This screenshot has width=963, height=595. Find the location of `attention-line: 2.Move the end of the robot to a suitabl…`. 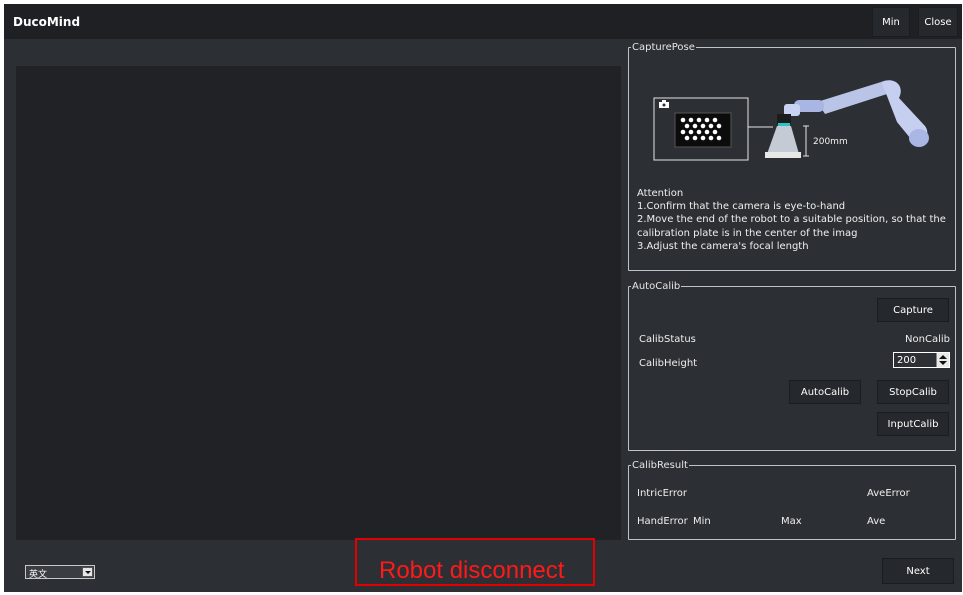

attention-line: 2.Move the end of the robot to a suitabl… is located at coordinates (791, 220).